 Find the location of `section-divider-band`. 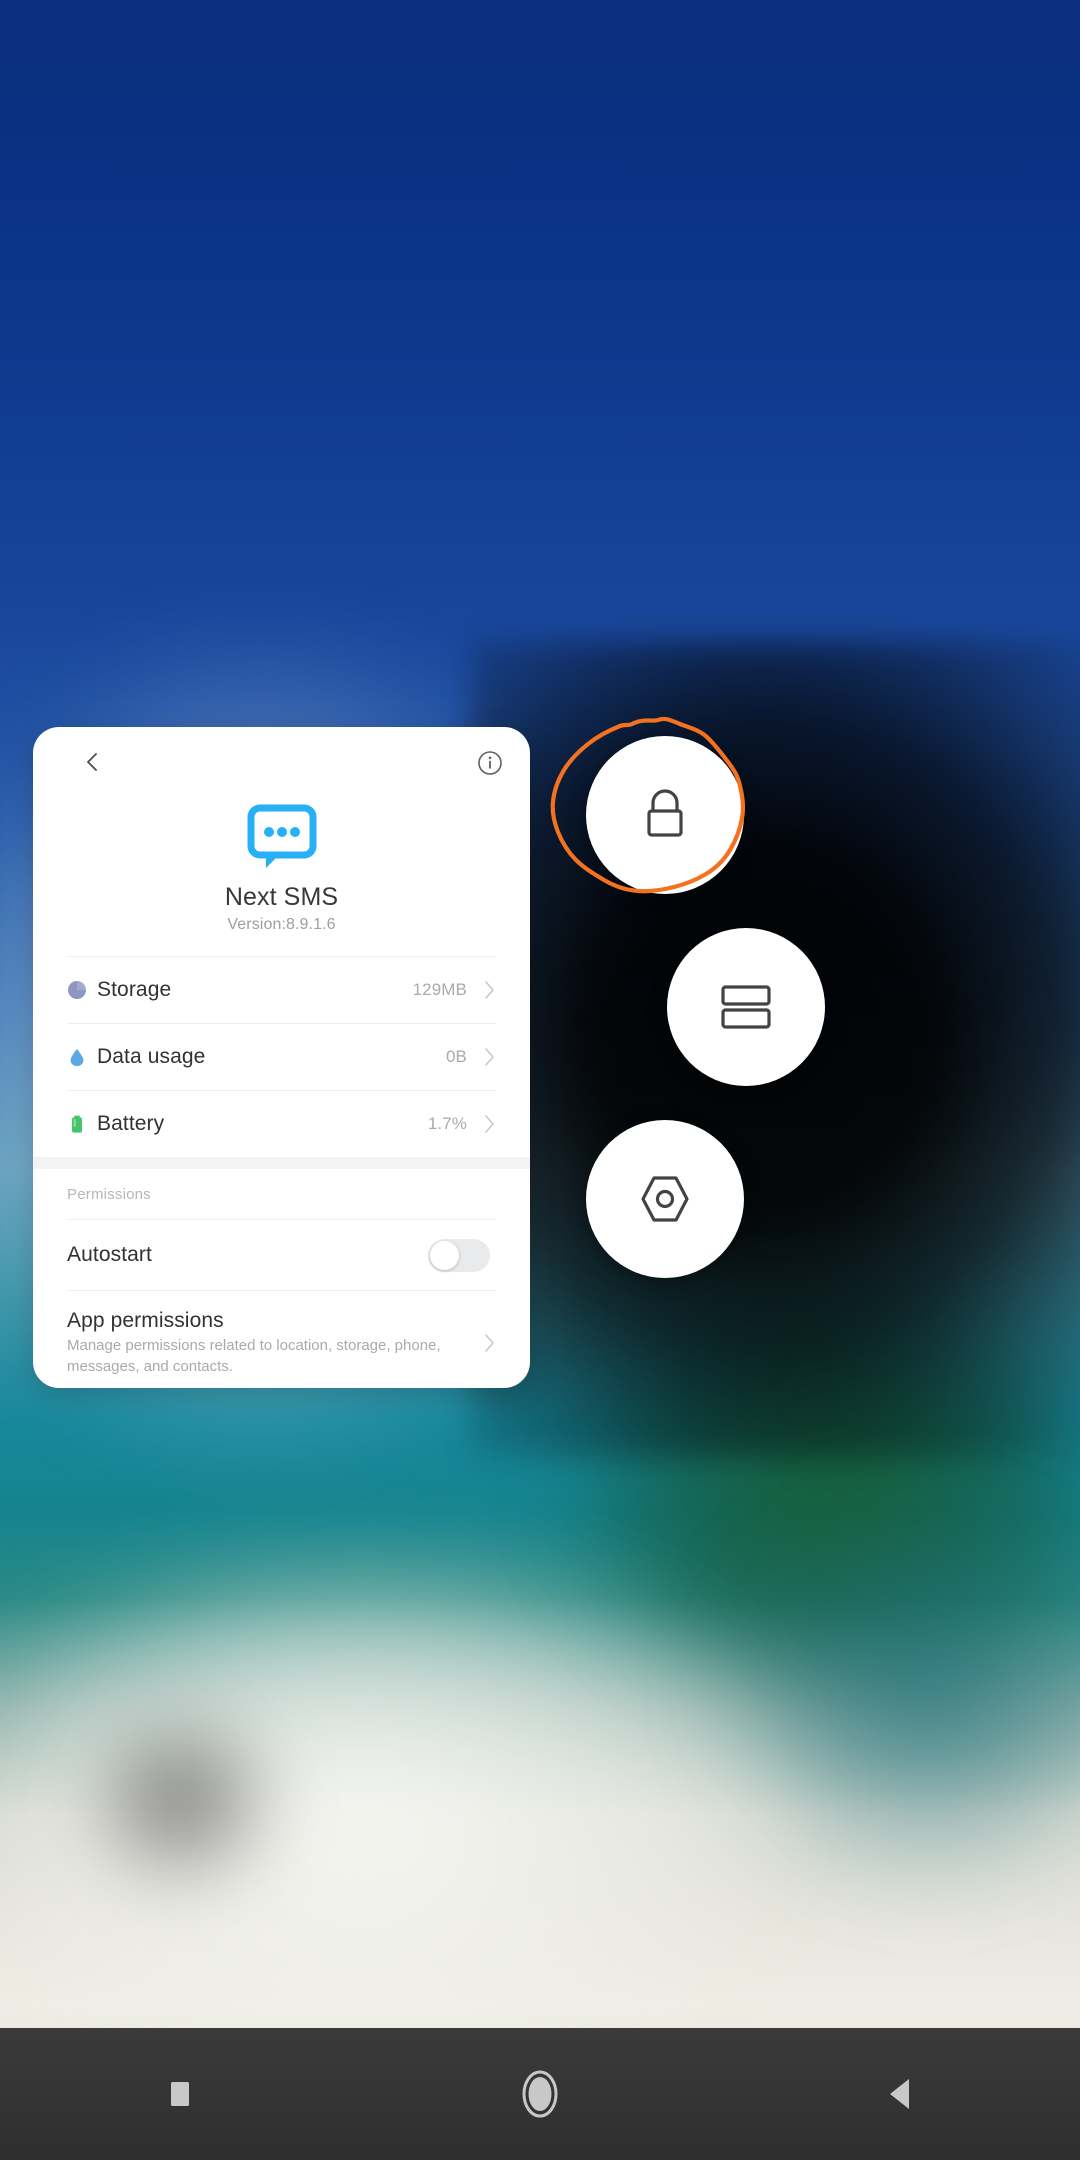

section-divider-band is located at coordinates (281, 1163).